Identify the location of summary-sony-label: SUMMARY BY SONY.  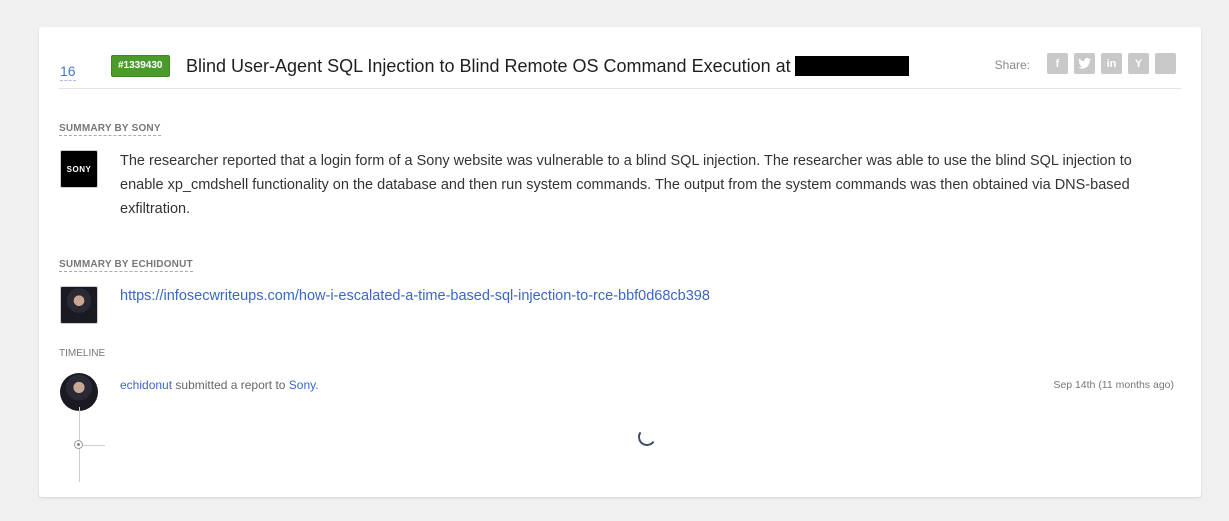
(110, 129).